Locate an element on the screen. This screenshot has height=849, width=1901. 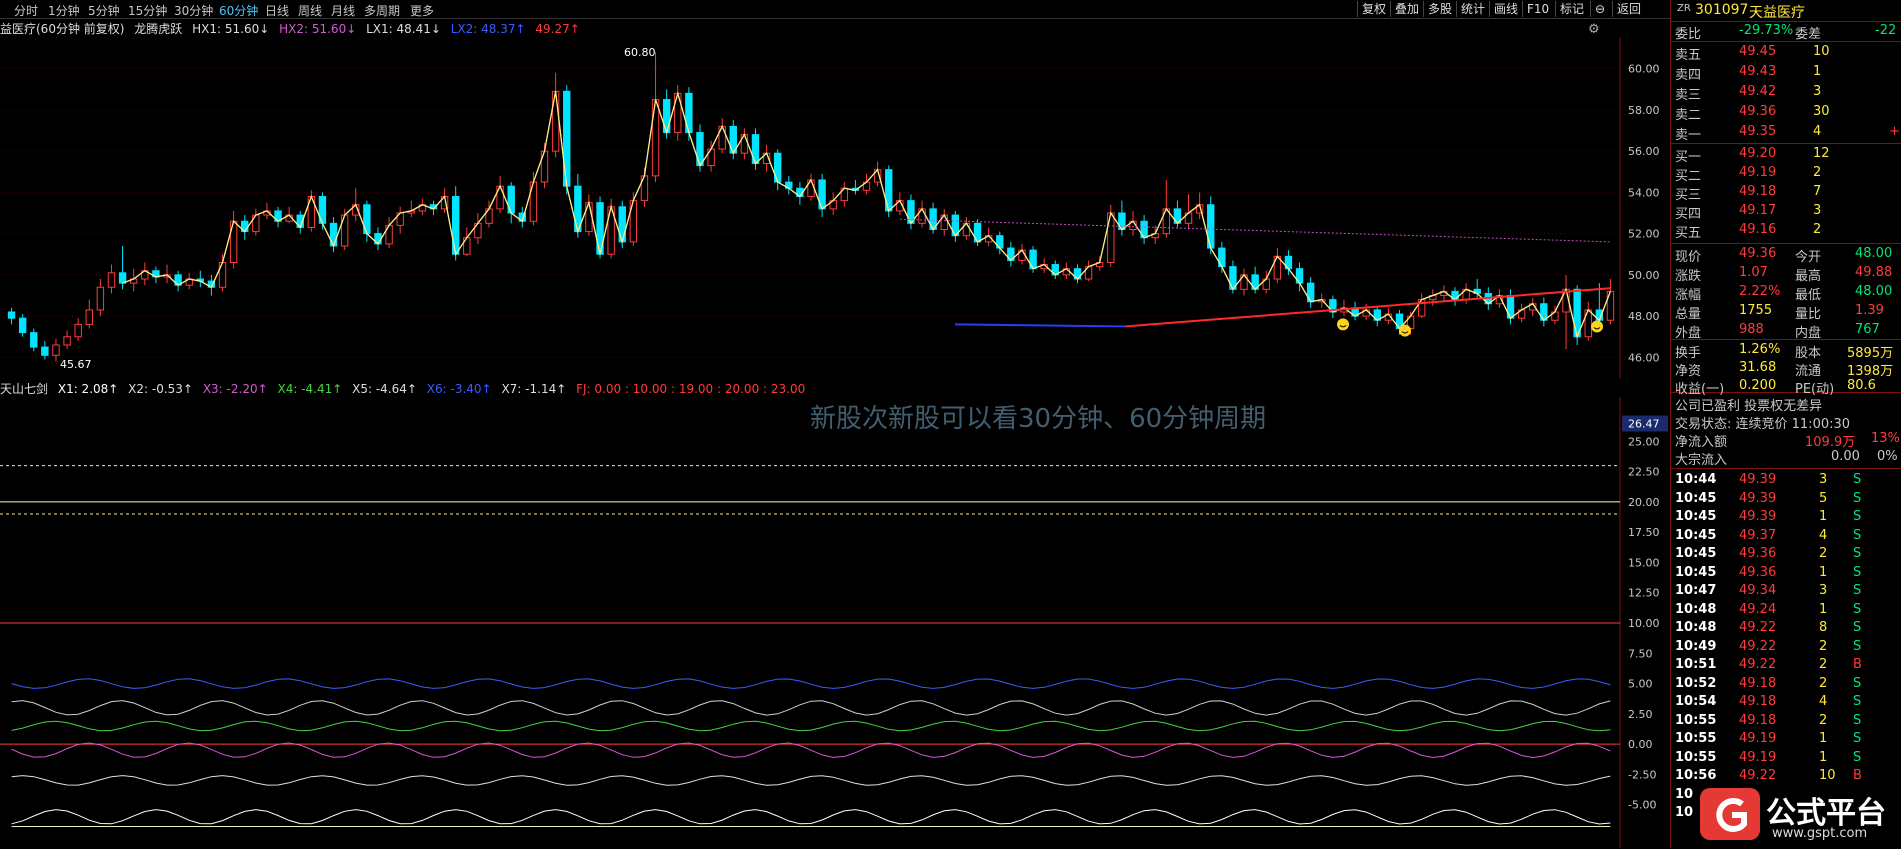
tab-more: 更多 is located at coordinates (422, 10).